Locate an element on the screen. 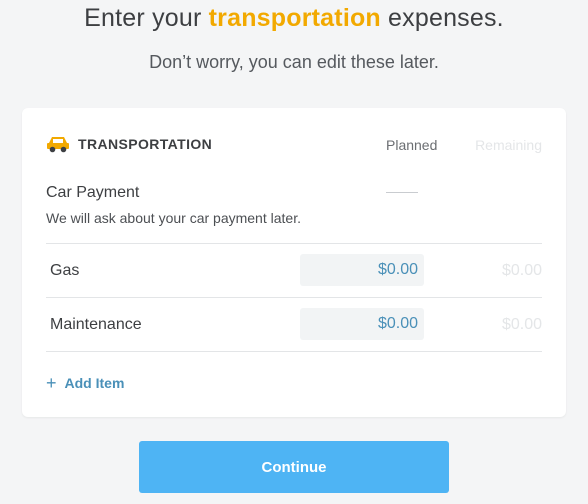 The image size is (588, 504). car-payment-label: Car Payment is located at coordinates (93, 192).